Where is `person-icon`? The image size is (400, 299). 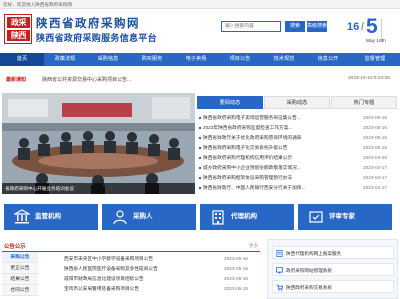 person-icon is located at coordinates (120, 217).